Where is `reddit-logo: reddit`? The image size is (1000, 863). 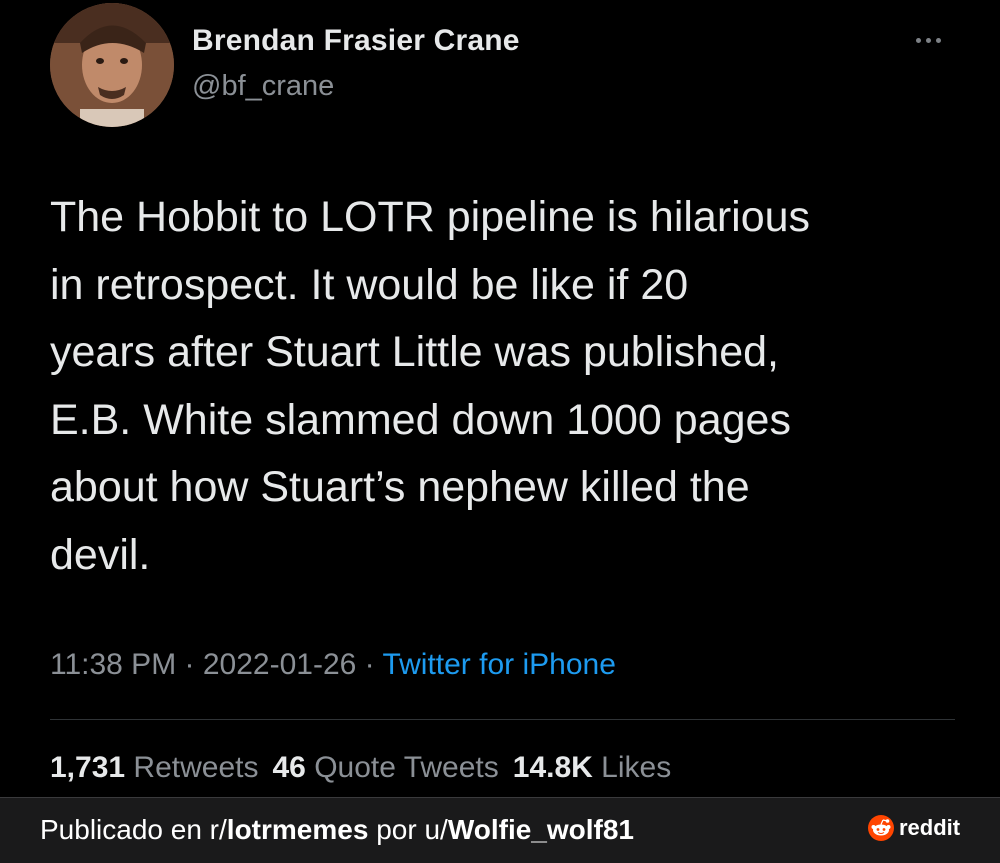 reddit-logo: reddit is located at coordinates (914, 828).